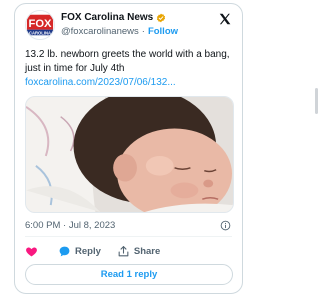  I want to click on heart-icon, so click(31, 251).